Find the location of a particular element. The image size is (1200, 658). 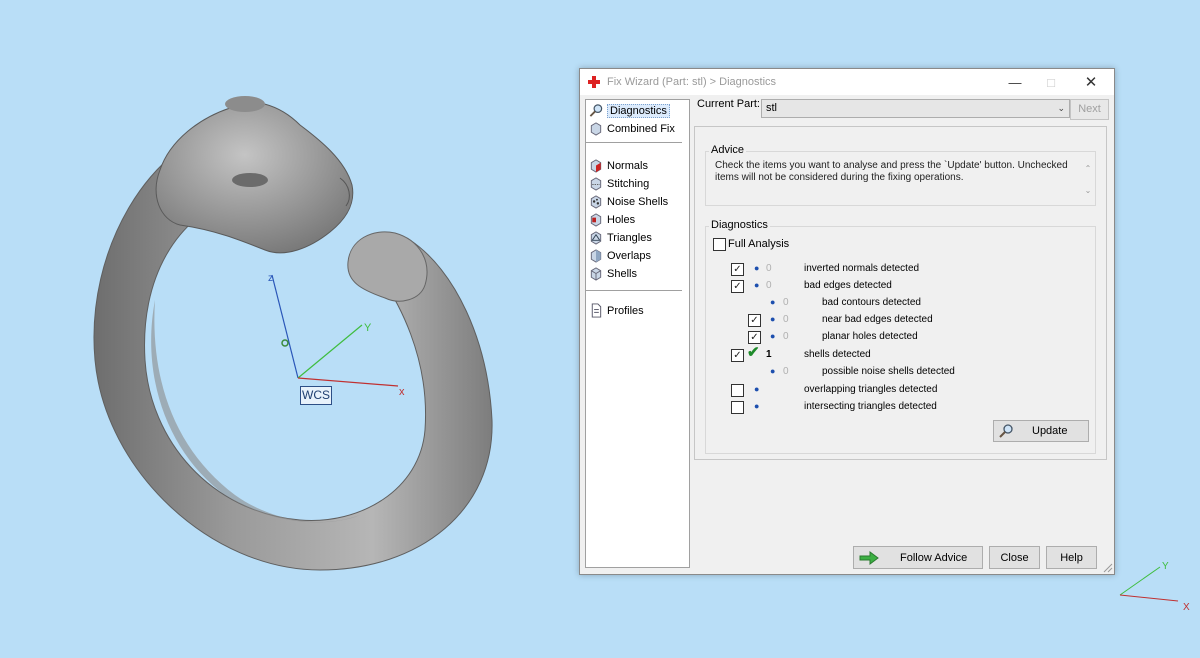

wcs-label: WCS is located at coordinates (316, 395).